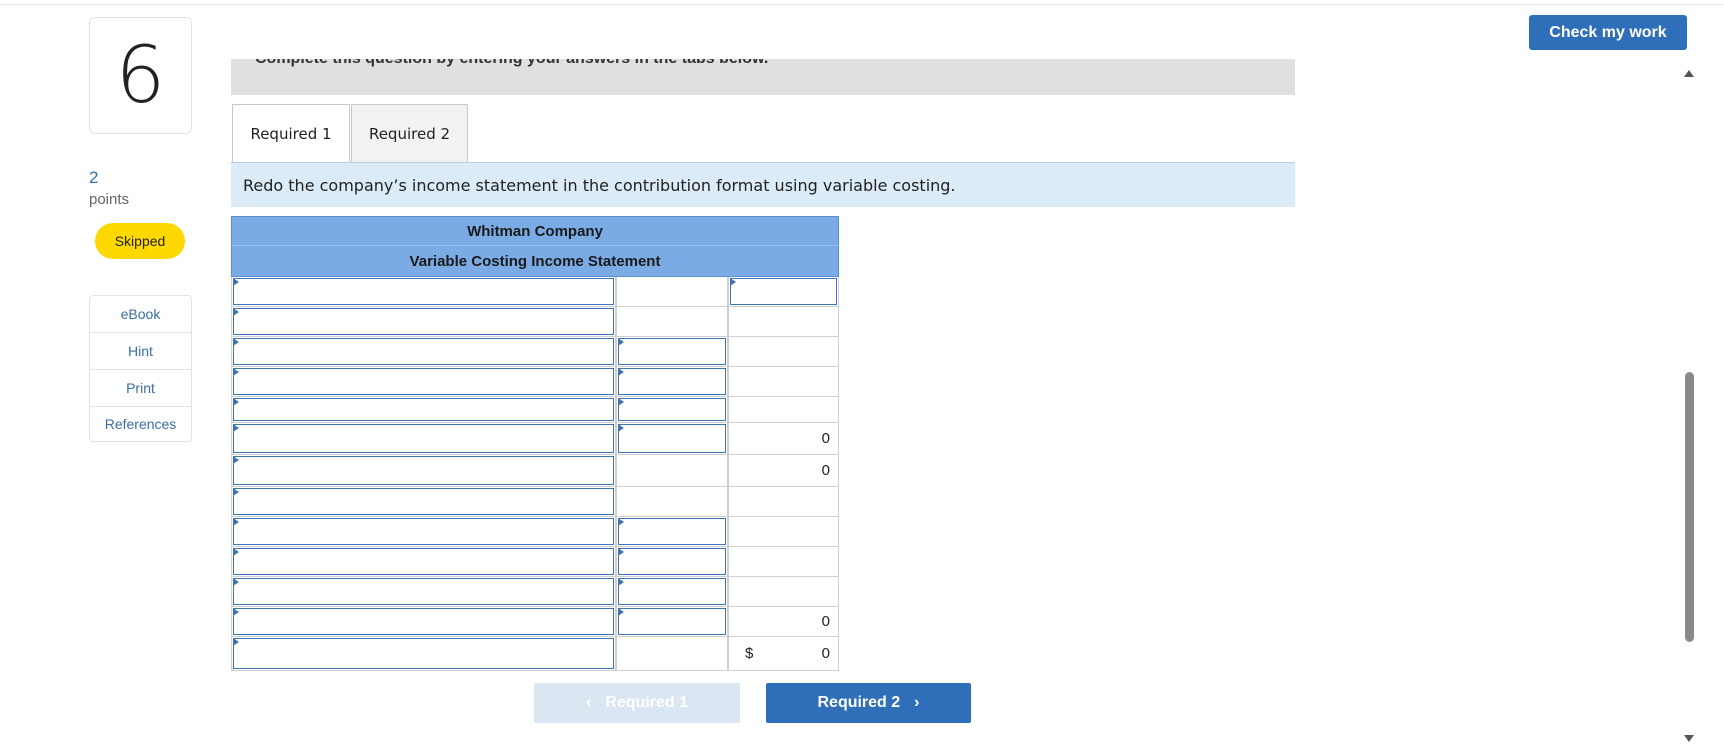 This screenshot has height=744, width=1724. Describe the element at coordinates (646, 702) in the screenshot. I see `prev-button-label: Required 1` at that location.